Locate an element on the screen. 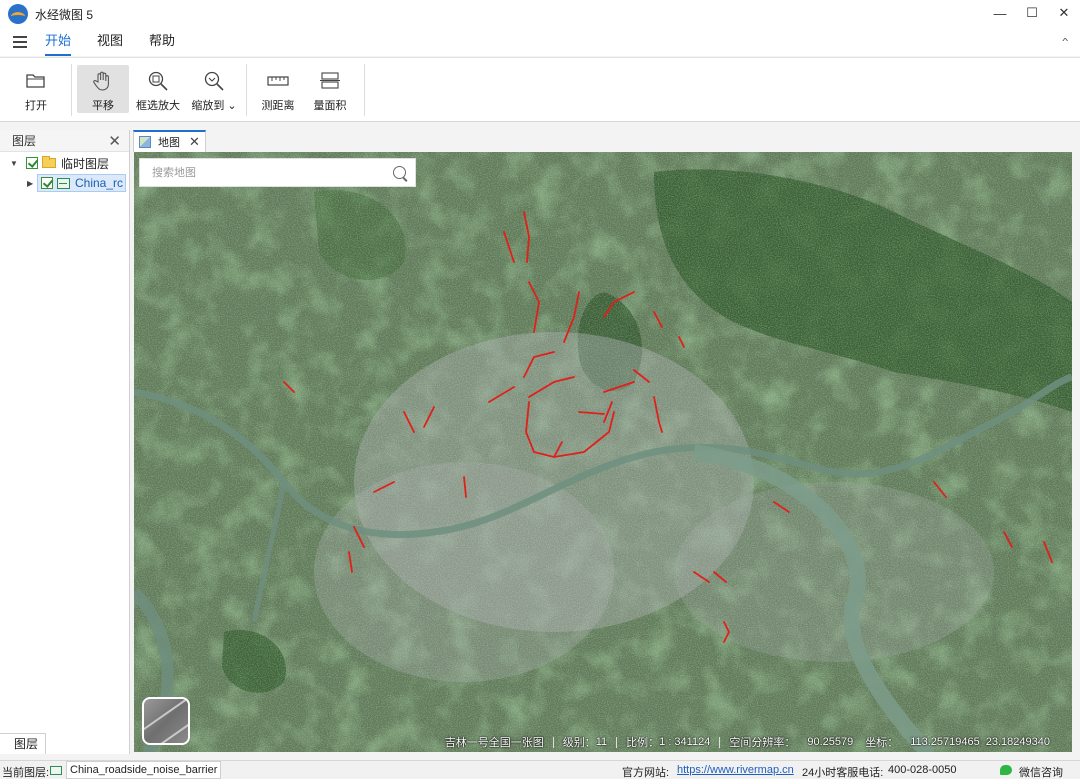 The height and width of the screenshot is (779, 1080). selected-layer: China_rc is located at coordinates (82, 183).